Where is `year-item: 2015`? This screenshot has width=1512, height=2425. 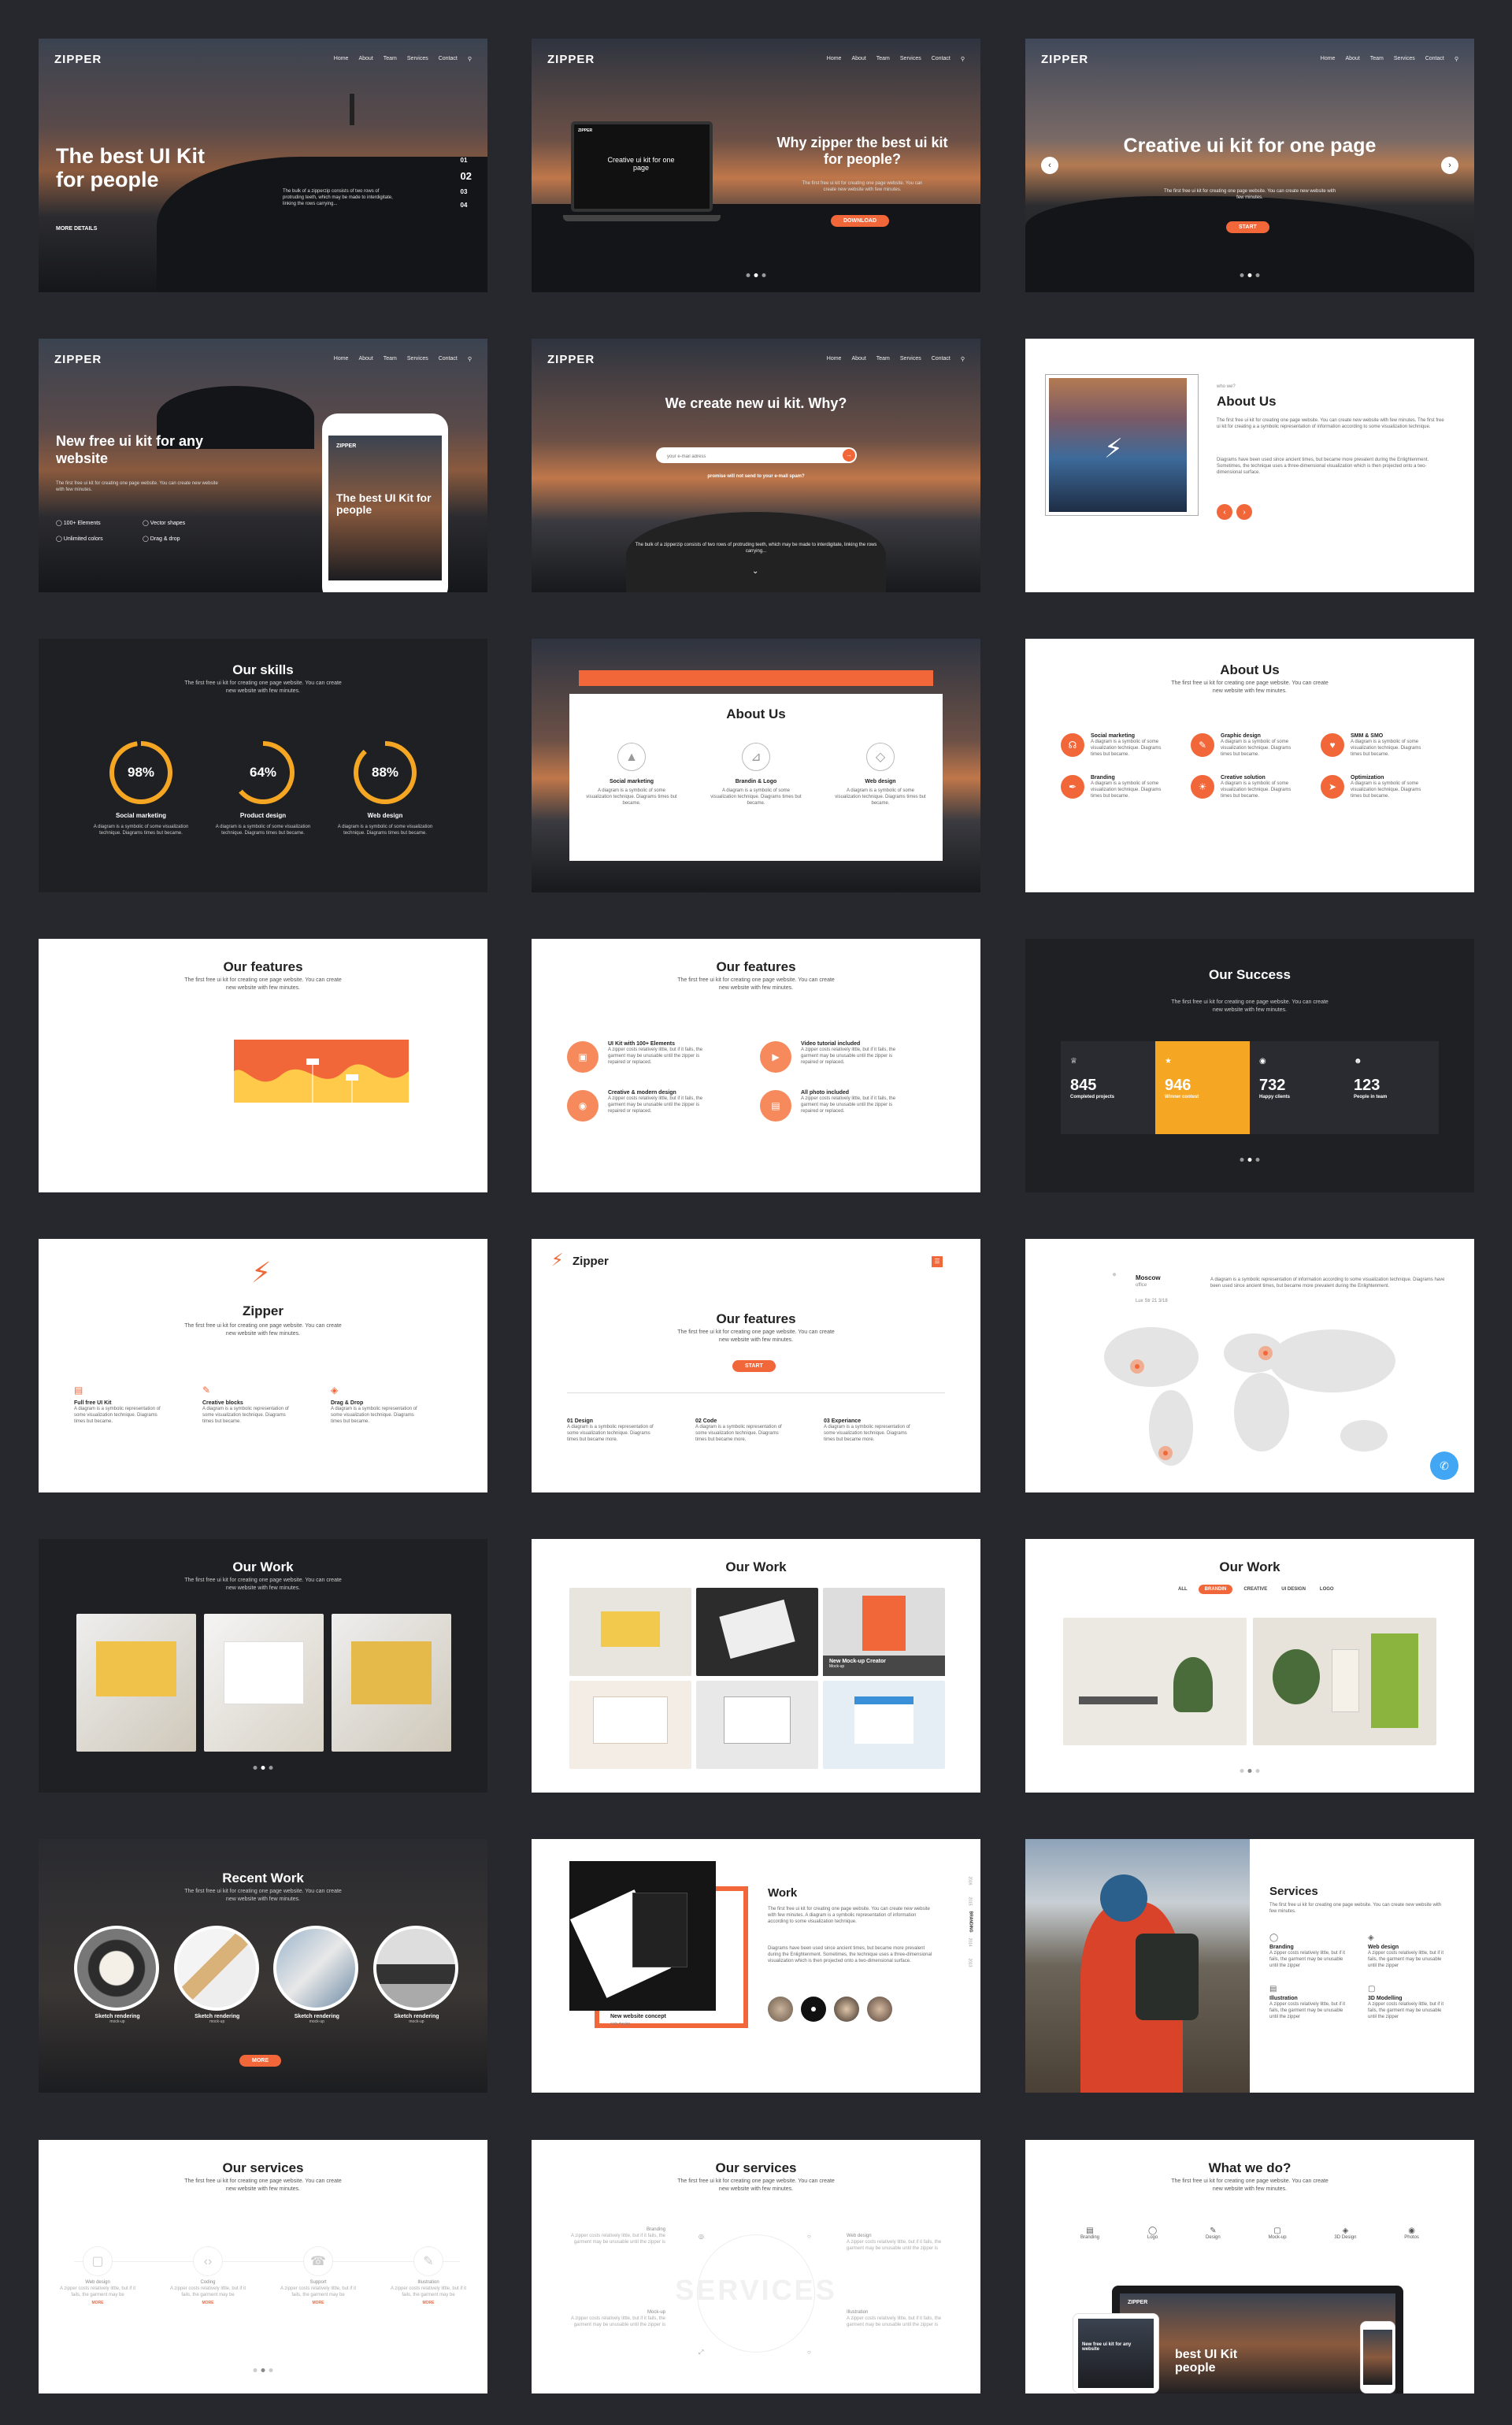
year-item: 2015 is located at coordinates (970, 1901).